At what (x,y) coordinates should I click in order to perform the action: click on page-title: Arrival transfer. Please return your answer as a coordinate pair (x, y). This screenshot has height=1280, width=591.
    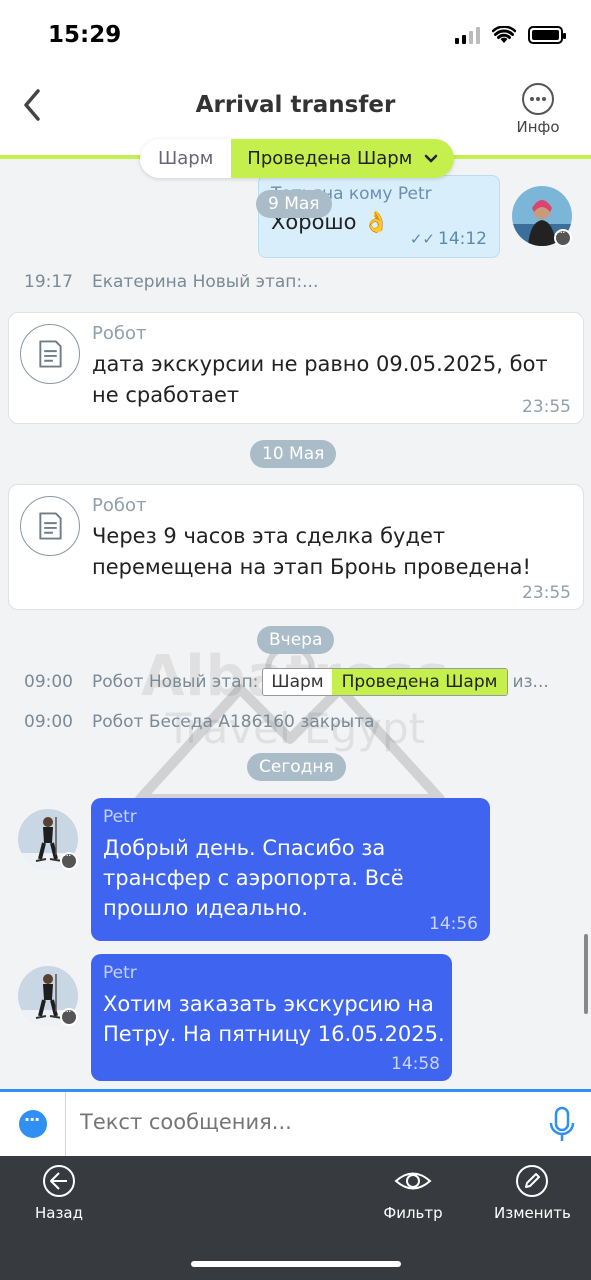
    Looking at the image, I should click on (295, 105).